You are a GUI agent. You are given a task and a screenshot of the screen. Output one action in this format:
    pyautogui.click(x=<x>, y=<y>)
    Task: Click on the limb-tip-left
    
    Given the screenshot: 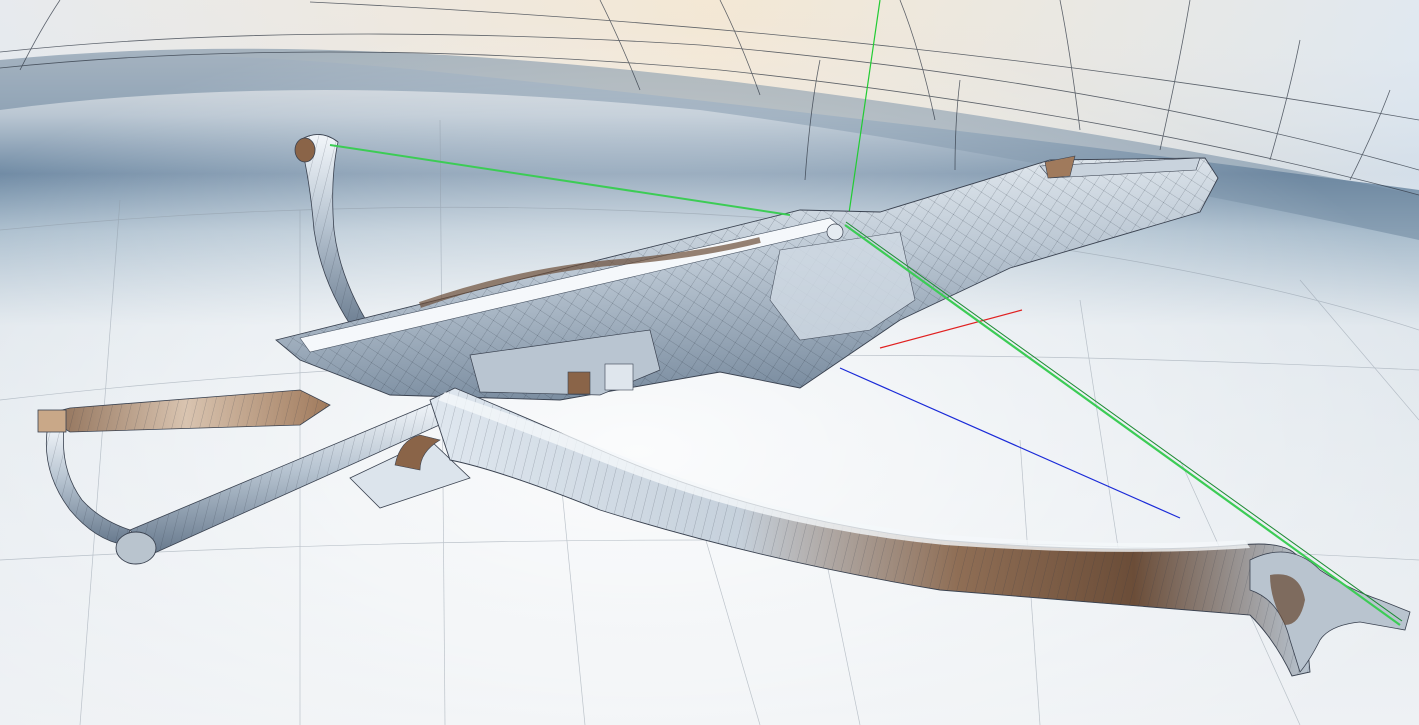 What is the action you would take?
    pyautogui.click(x=52, y=421)
    